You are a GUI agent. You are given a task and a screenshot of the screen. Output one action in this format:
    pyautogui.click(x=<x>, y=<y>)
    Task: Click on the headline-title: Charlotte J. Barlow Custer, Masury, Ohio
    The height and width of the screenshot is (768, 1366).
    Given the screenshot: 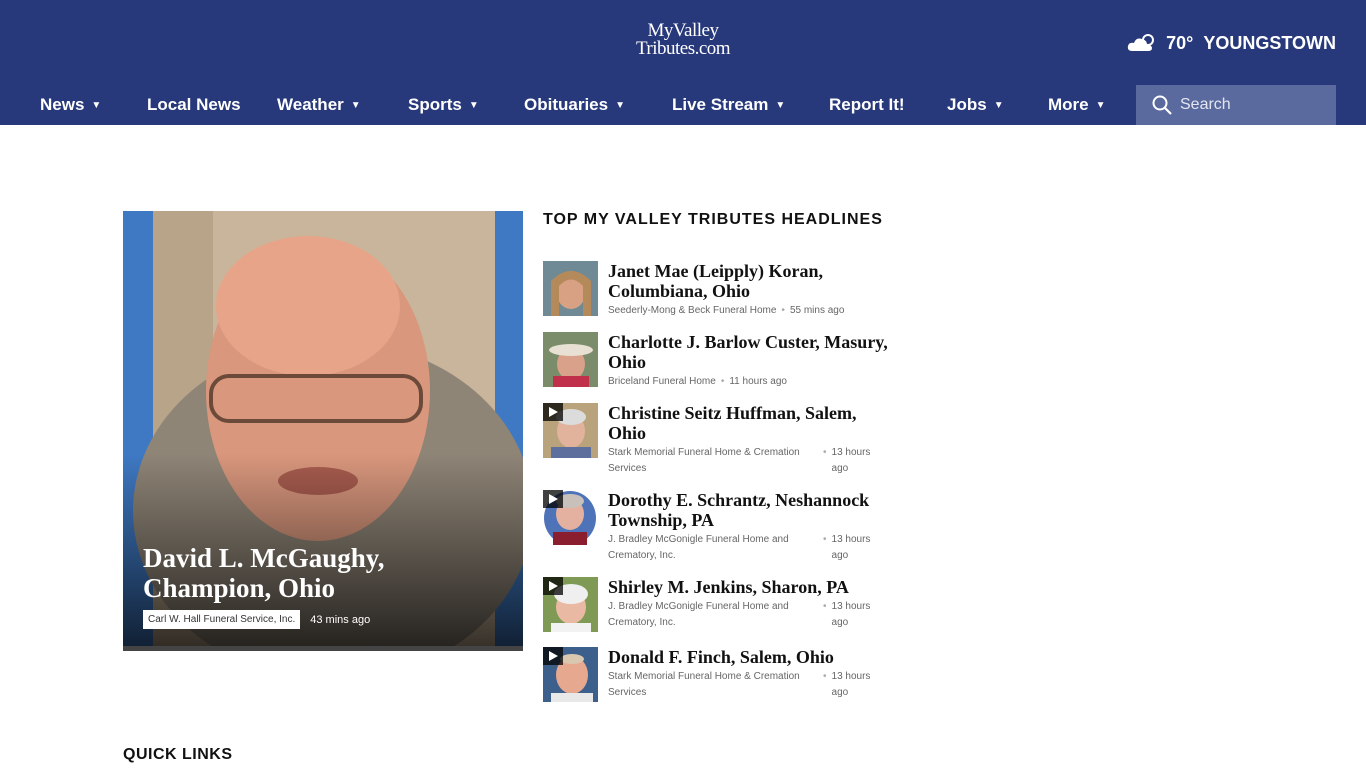 What is the action you would take?
    pyautogui.click(x=748, y=352)
    